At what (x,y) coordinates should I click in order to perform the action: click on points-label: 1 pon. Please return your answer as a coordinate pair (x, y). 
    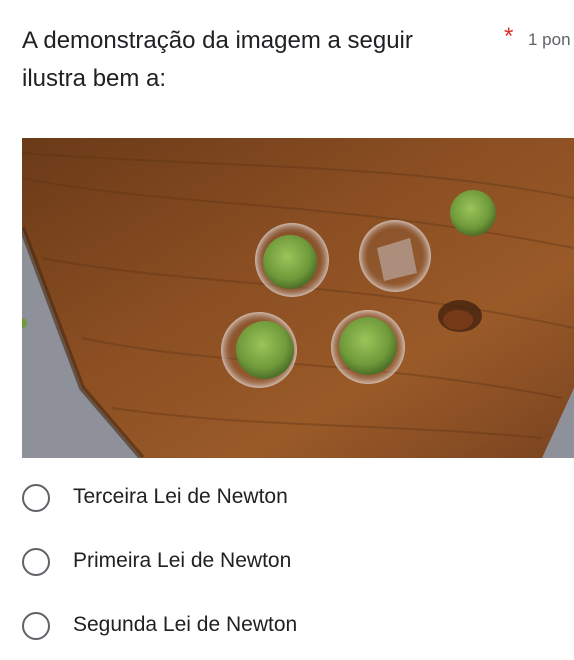
    Looking at the image, I should click on (549, 39).